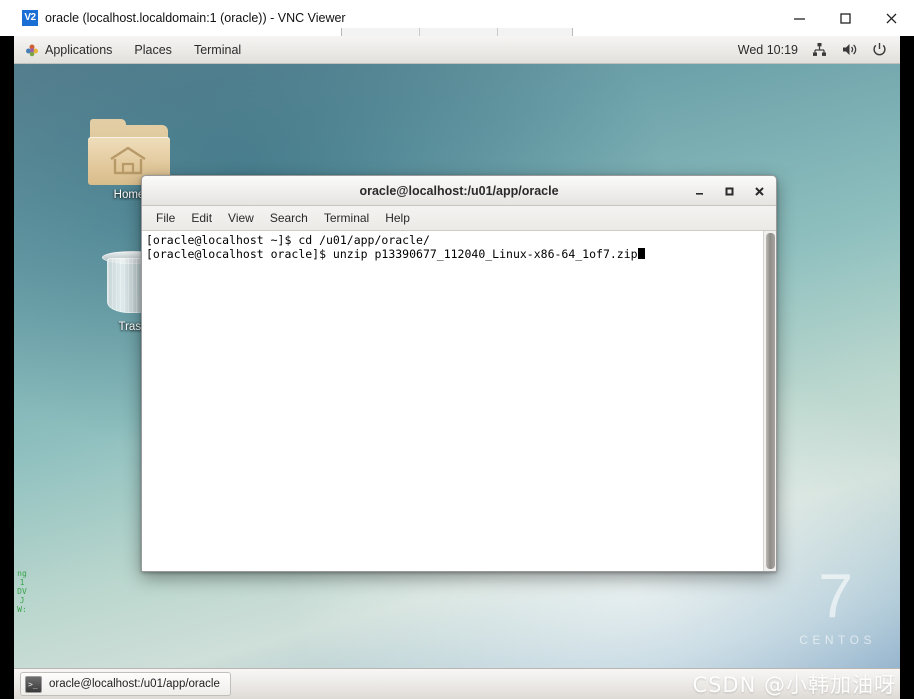 This screenshot has width=914, height=699. What do you see at coordinates (457, 50) in the screenshot?
I see `gnome-top-panel: Applications Places Terminal Wed 10:19` at bounding box center [457, 50].